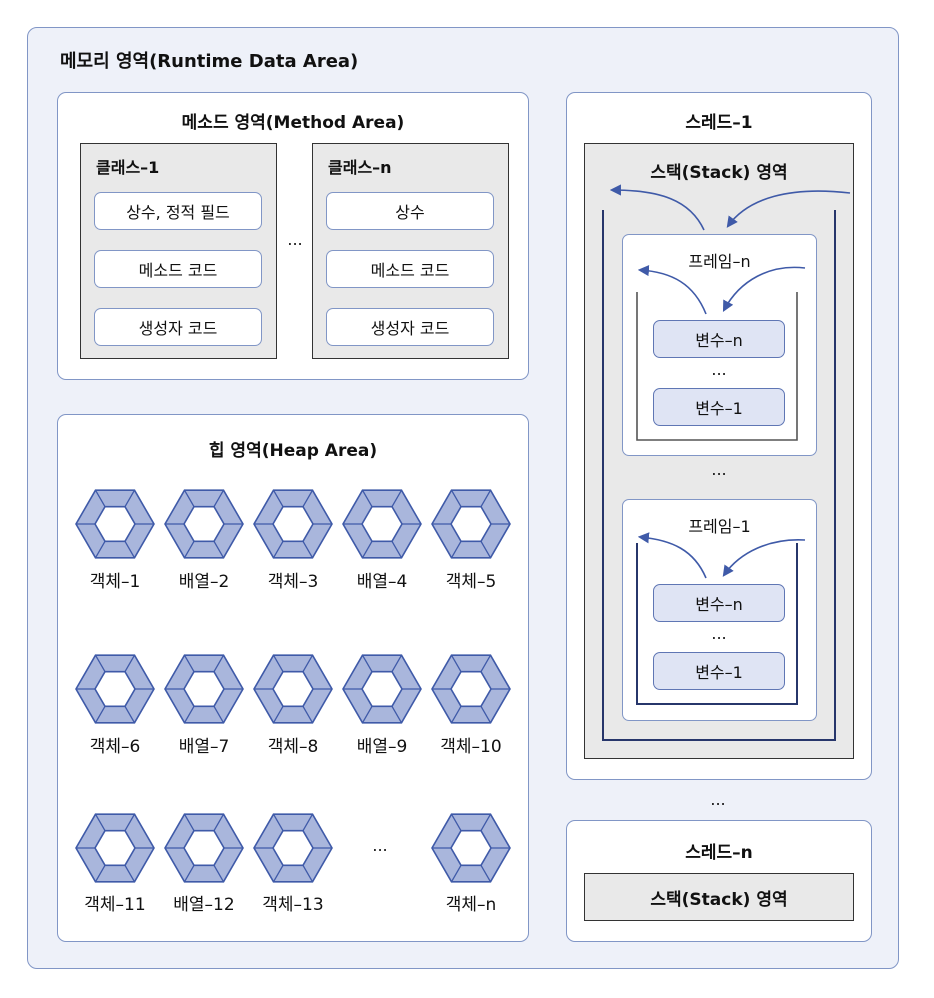 The image size is (934, 998). I want to click on frame-n-push-arrow, so click(764, 289).